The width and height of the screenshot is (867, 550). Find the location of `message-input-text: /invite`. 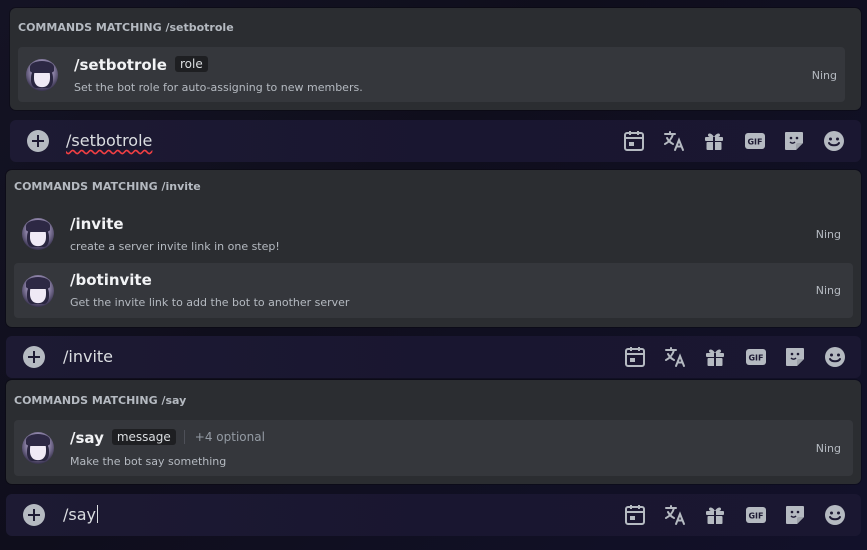

message-input-text: /invite is located at coordinates (88, 356).